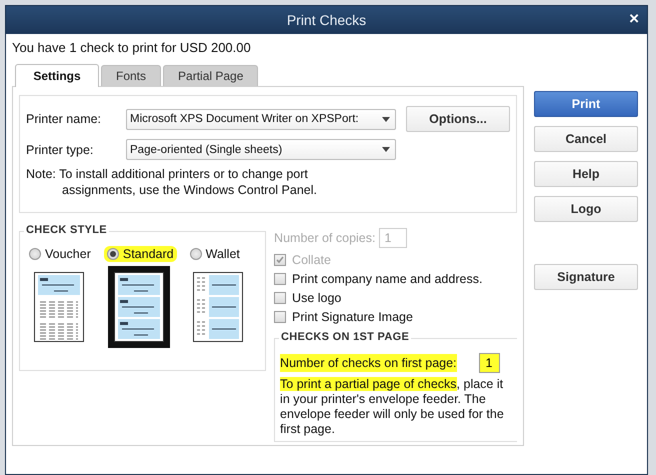 This screenshot has height=475, width=656. I want to click on partial-page-note: To print a partial page of checks, place it in your printer's envelope feeder. The envelope feeder will only be used for the first page., so click(392, 407).